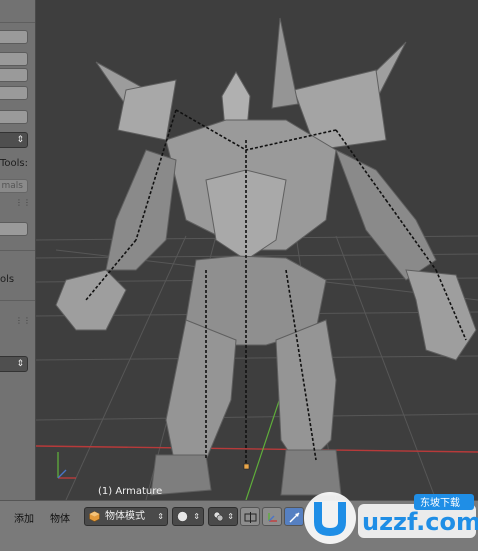 This screenshot has width=478, height=551. I want to click on manipulator-icon, so click(272, 517).